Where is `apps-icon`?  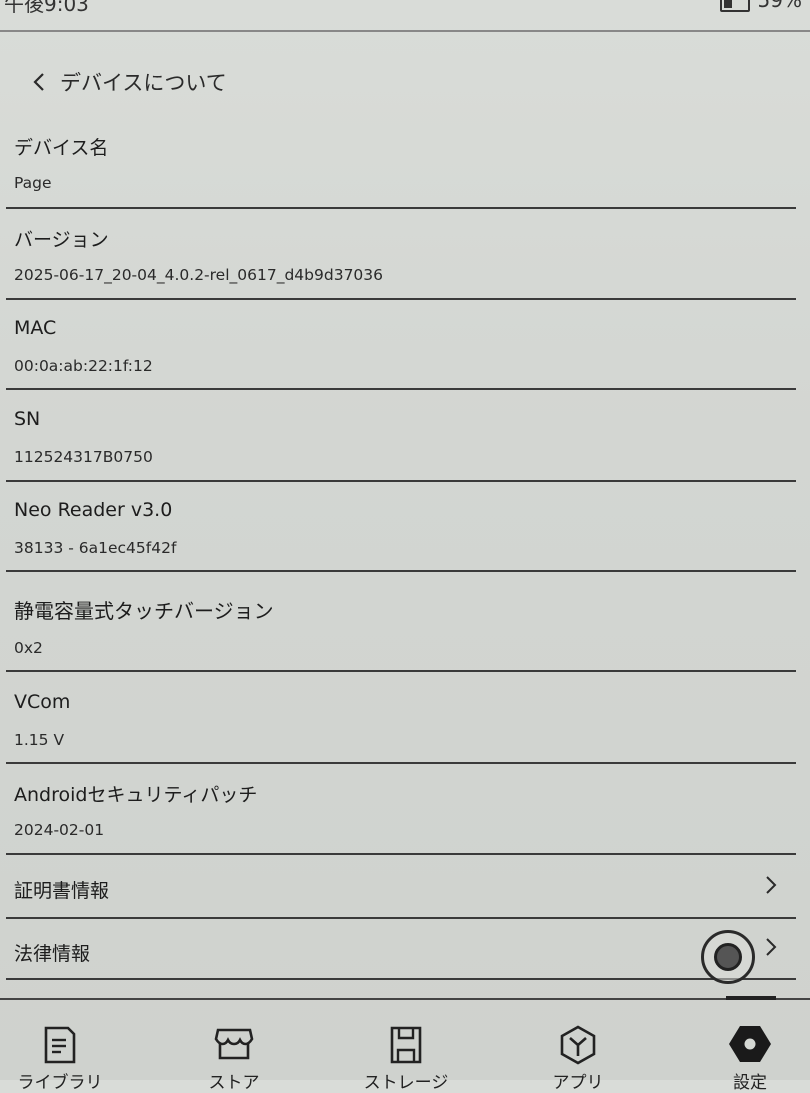 apps-icon is located at coordinates (578, 1045).